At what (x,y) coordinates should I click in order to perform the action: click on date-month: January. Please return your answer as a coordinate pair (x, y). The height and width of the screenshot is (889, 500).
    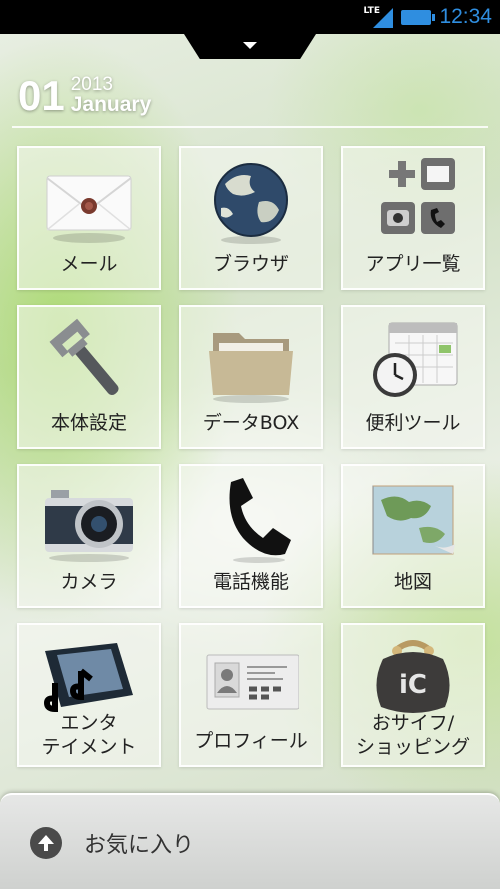
    Looking at the image, I should click on (111, 104).